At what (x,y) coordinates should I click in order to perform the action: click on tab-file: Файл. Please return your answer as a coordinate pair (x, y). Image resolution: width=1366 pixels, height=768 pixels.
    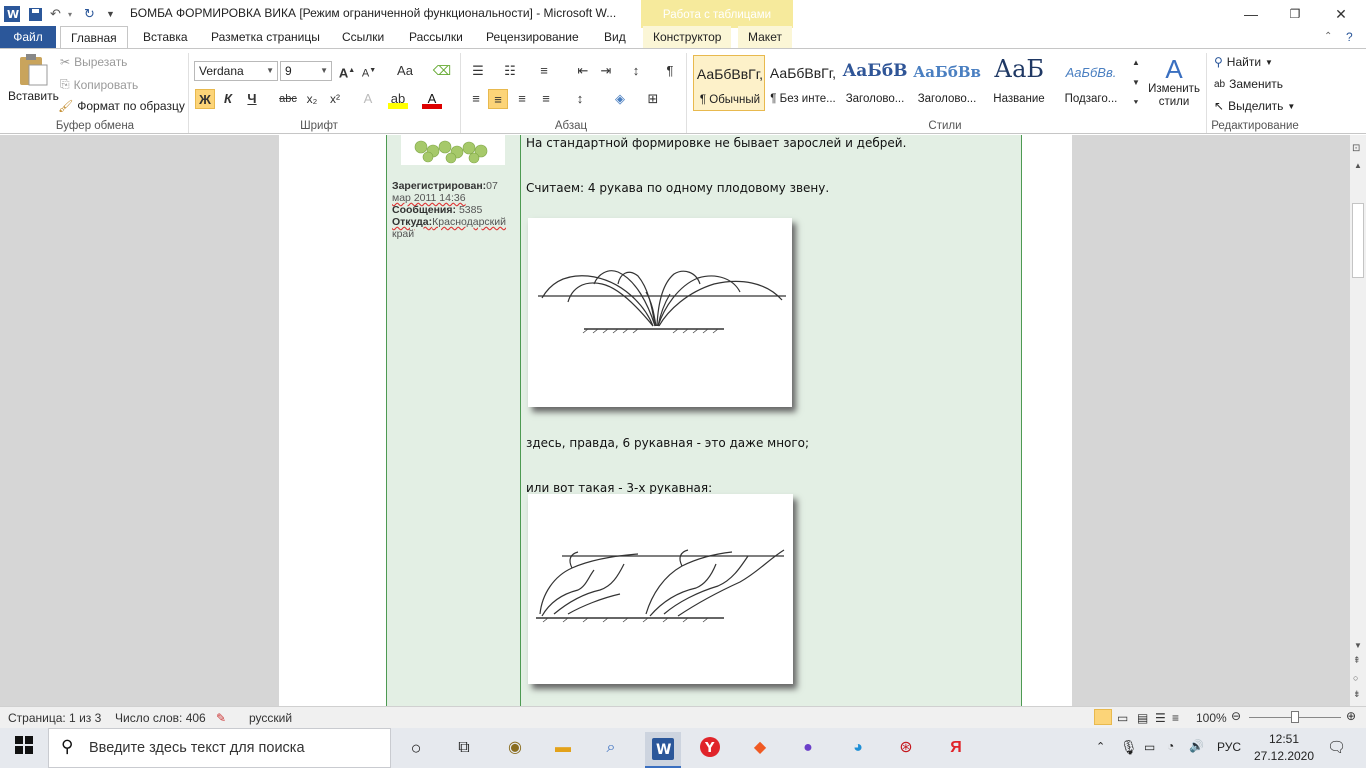
    Looking at the image, I should click on (28, 37).